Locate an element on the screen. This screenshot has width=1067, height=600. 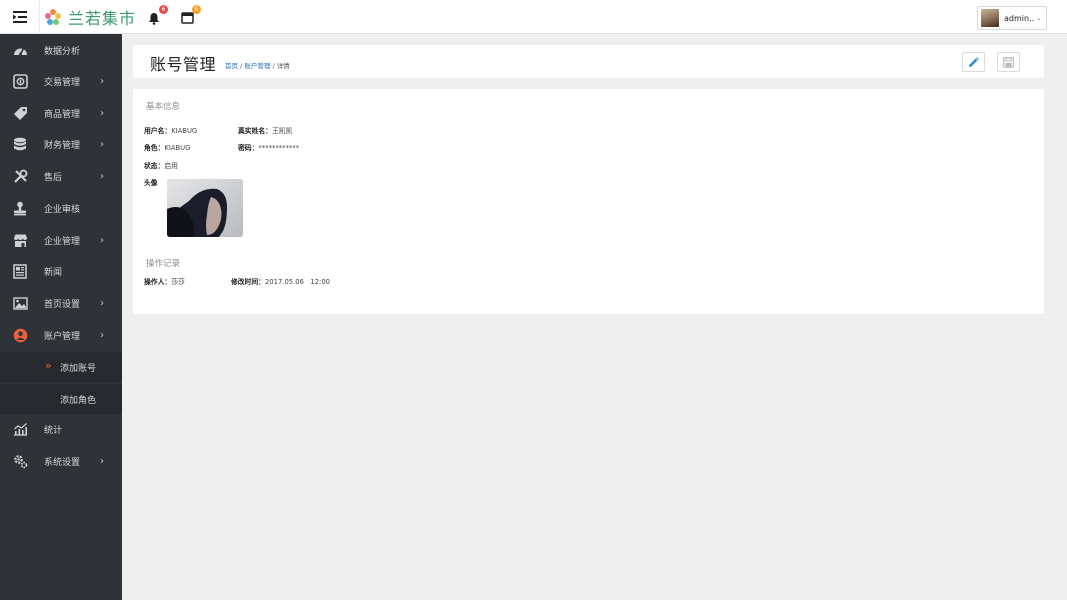
double-chevron-right-icon: » is located at coordinates (48, 365).